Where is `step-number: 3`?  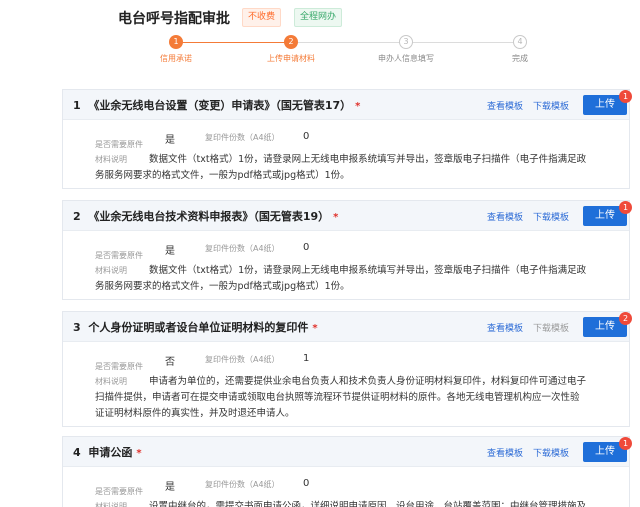 step-number: 3 is located at coordinates (406, 42).